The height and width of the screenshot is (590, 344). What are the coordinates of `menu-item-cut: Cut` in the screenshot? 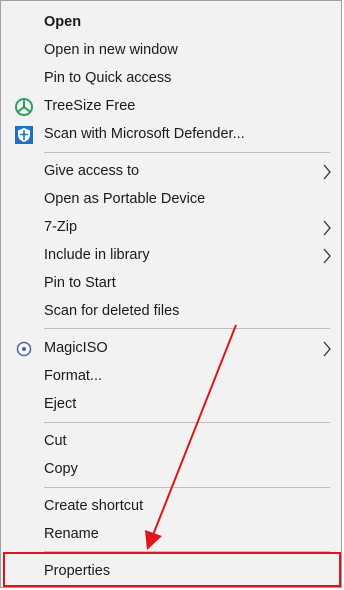 It's located at (172, 441).